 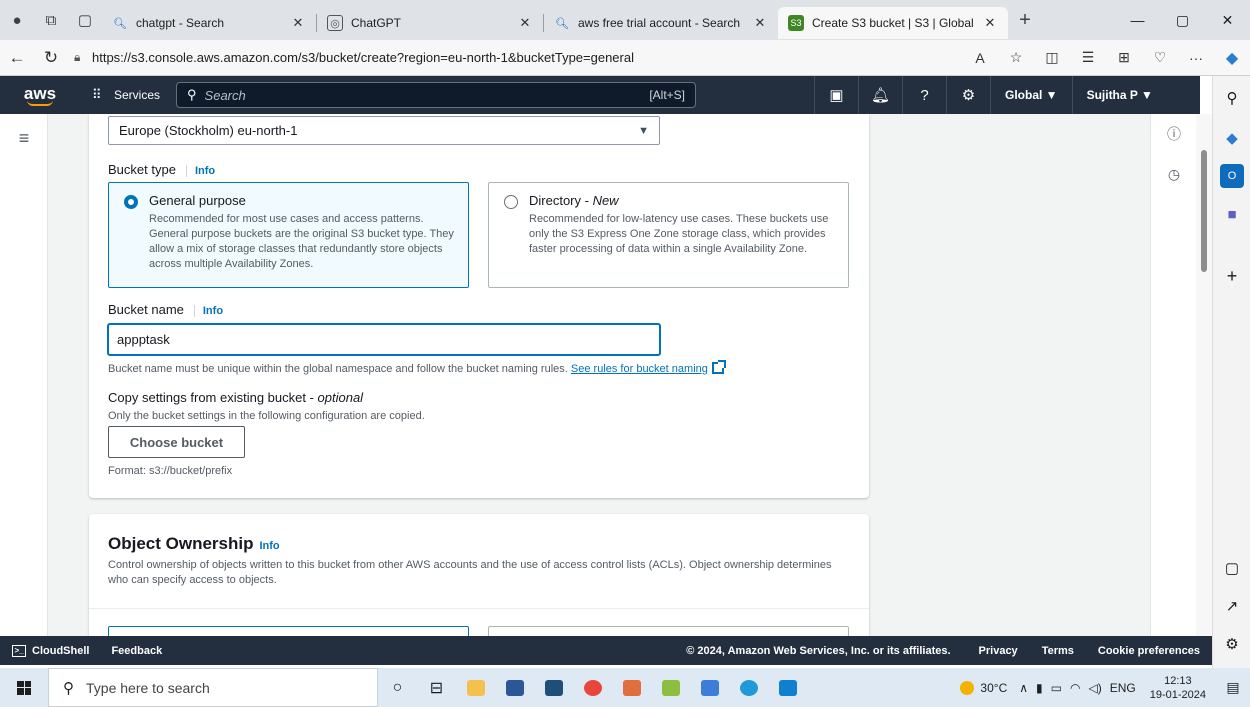 I want to click on favorite-star-icon: ☆, so click(x=1016, y=58).